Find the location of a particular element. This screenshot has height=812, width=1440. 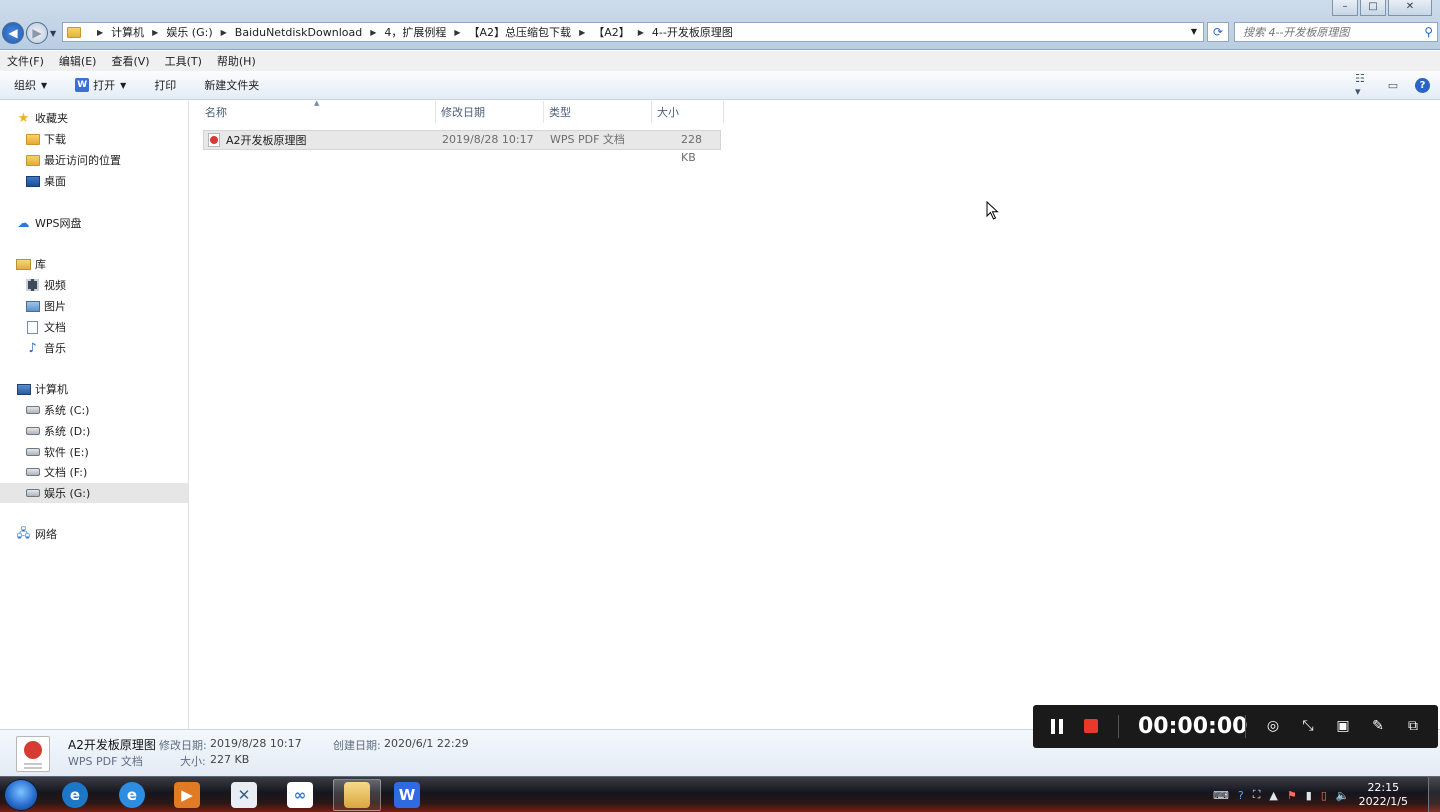

show-hidden-icons-icon: ▲ is located at coordinates (1273, 795).